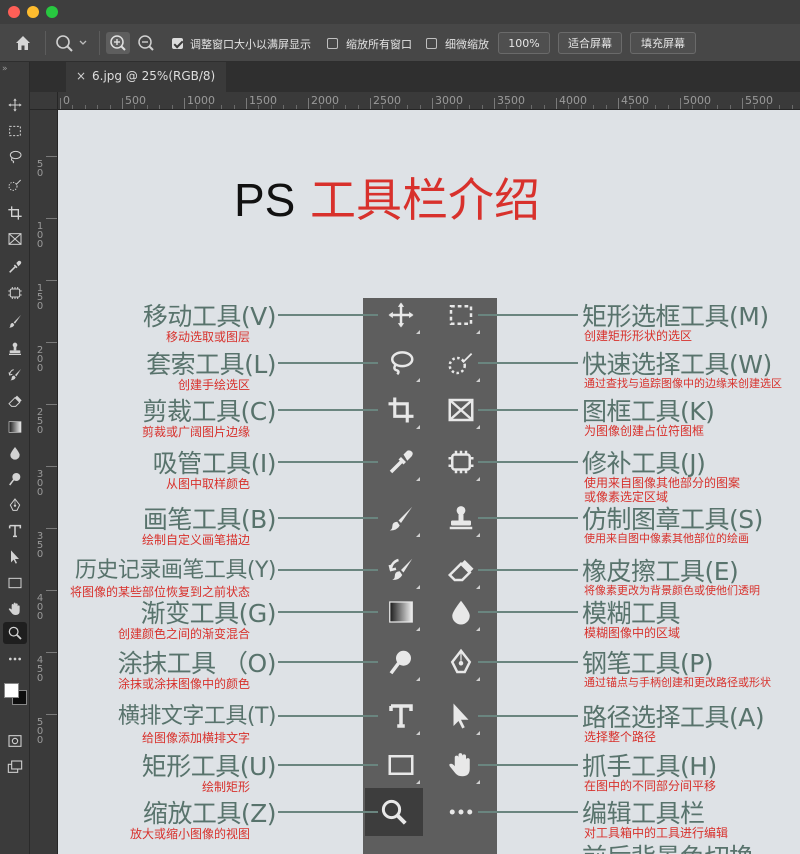  Describe the element at coordinates (263, 100) in the screenshot. I see `ruler-label: 1500` at that location.